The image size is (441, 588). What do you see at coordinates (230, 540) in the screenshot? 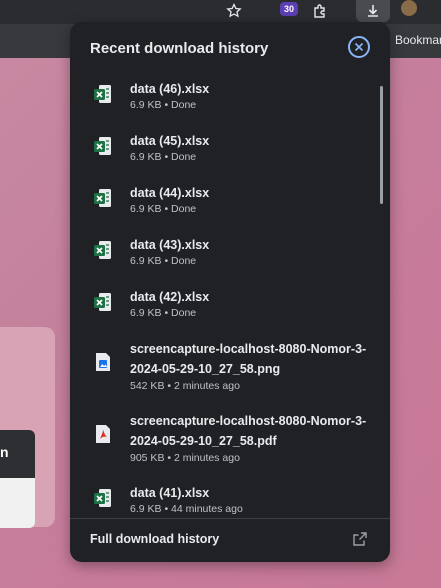
I see `full-history-link: Full download history` at bounding box center [230, 540].